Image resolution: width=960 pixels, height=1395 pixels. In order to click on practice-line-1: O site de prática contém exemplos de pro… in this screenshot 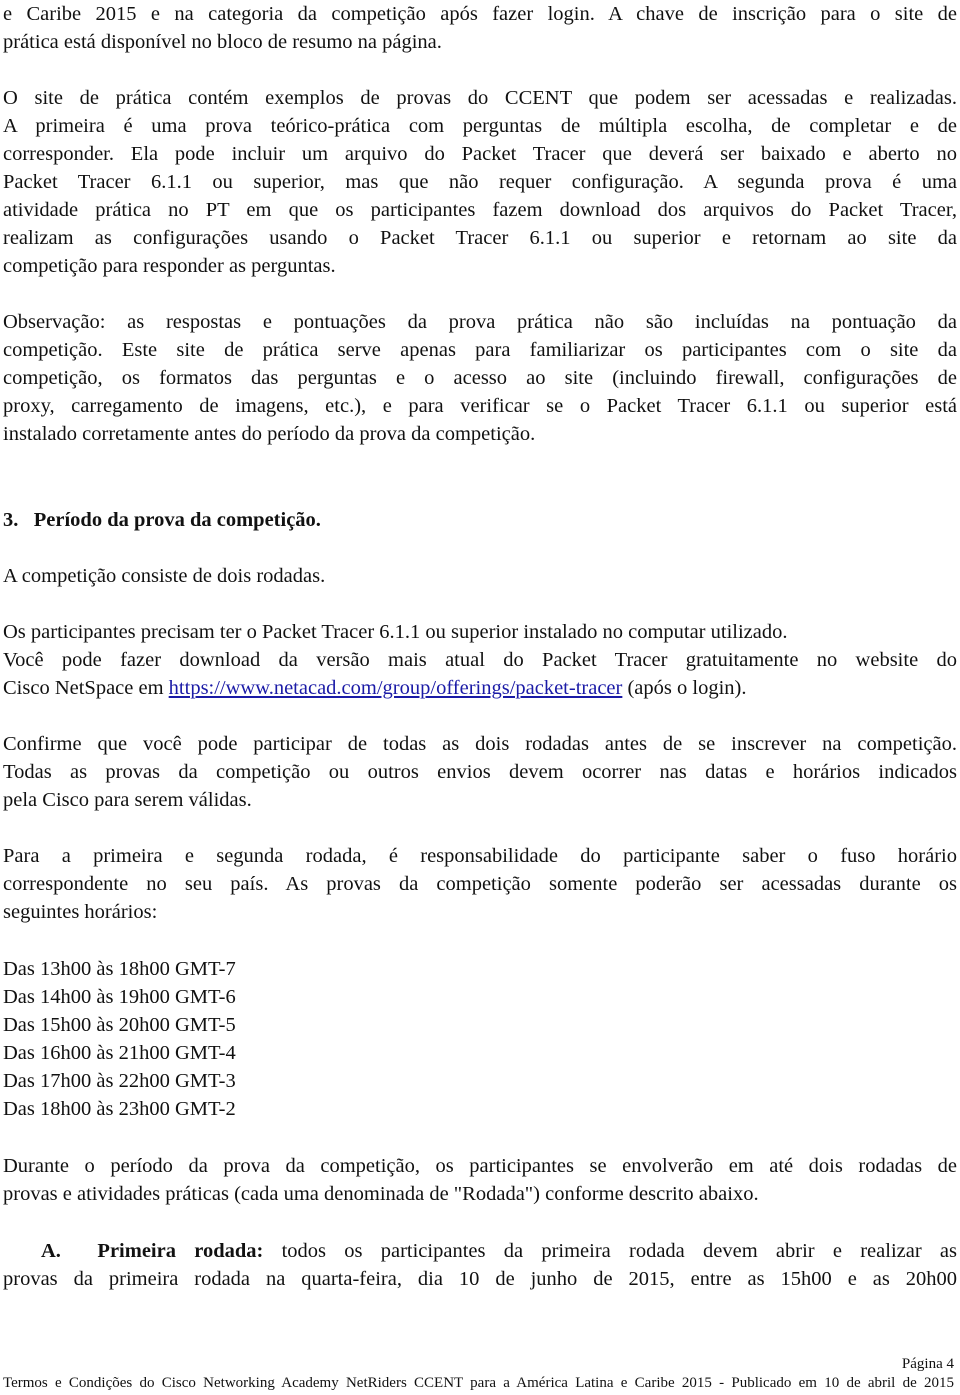, I will do `click(480, 98)`.